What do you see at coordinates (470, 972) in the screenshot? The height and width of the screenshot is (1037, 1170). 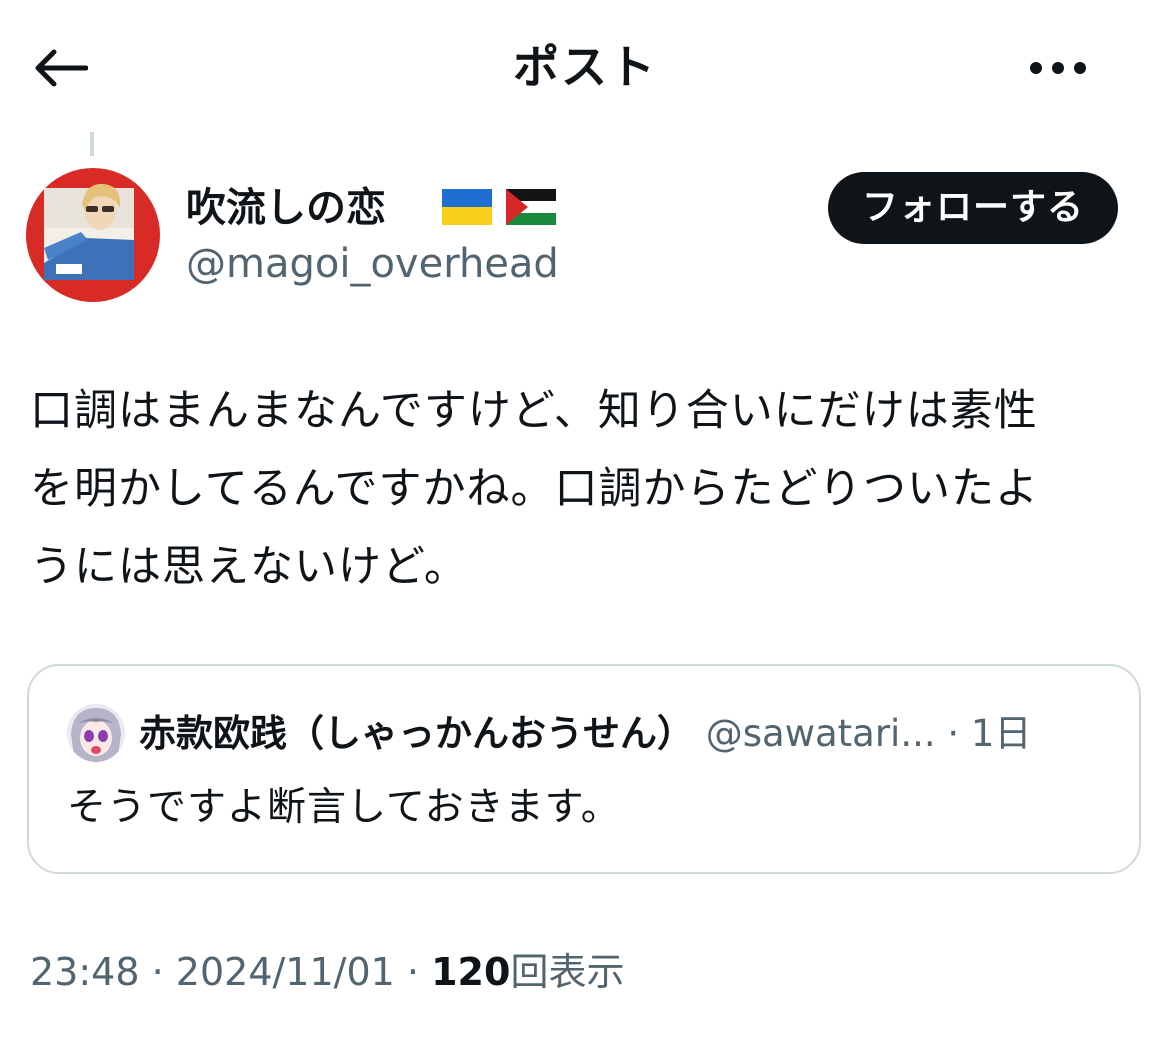 I see `view-count: 120` at bounding box center [470, 972].